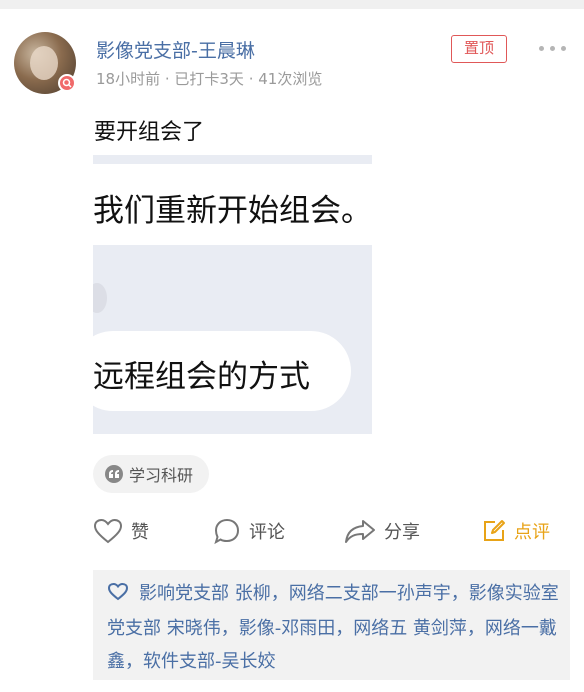 The width and height of the screenshot is (584, 692). I want to click on like-button: 赞, so click(121, 531).